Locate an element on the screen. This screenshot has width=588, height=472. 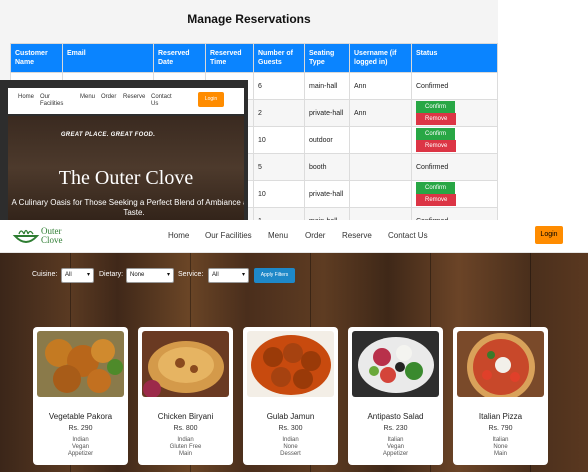
menu-card: Gulab Jamun Rs. 300 Indian None Dessert is located at coordinates (290, 396).